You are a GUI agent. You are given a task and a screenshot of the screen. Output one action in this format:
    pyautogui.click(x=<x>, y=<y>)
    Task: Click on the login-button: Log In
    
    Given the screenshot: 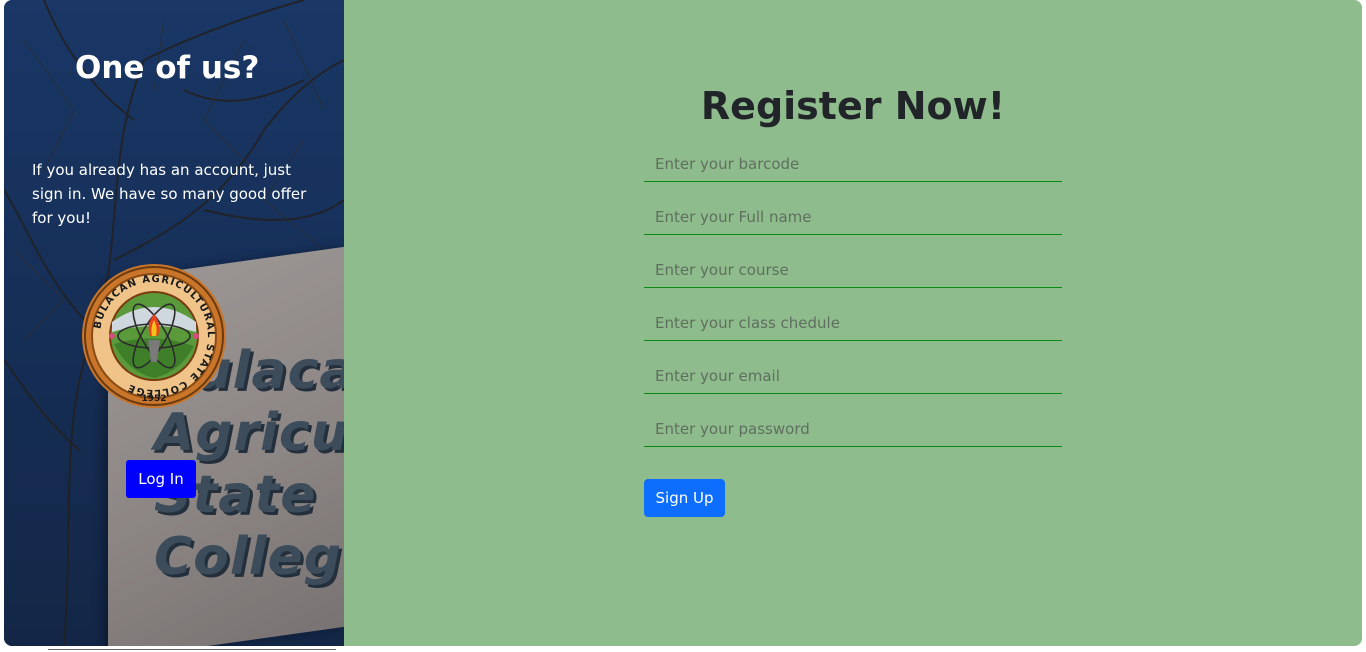 What is the action you would take?
    pyautogui.click(x=161, y=479)
    